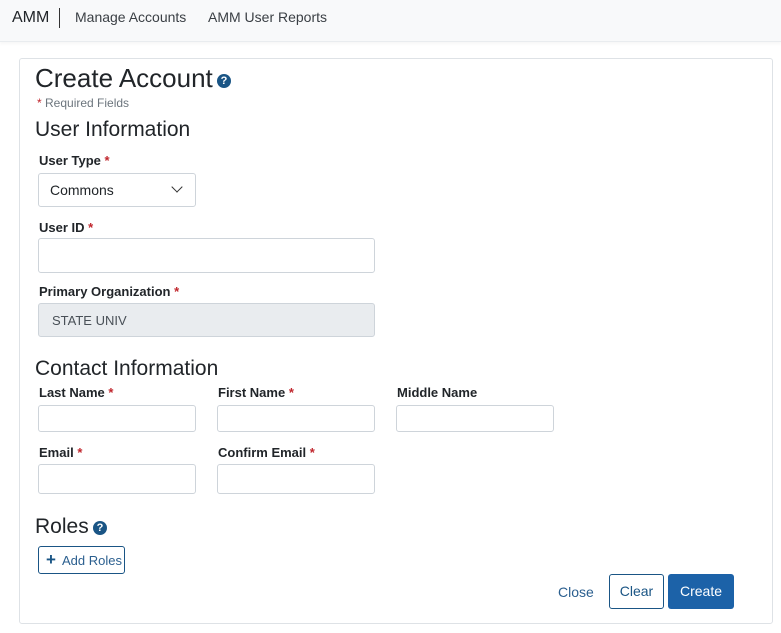 The image size is (781, 633). Describe the element at coordinates (296, 418) in the screenshot. I see `first-name-input` at that location.